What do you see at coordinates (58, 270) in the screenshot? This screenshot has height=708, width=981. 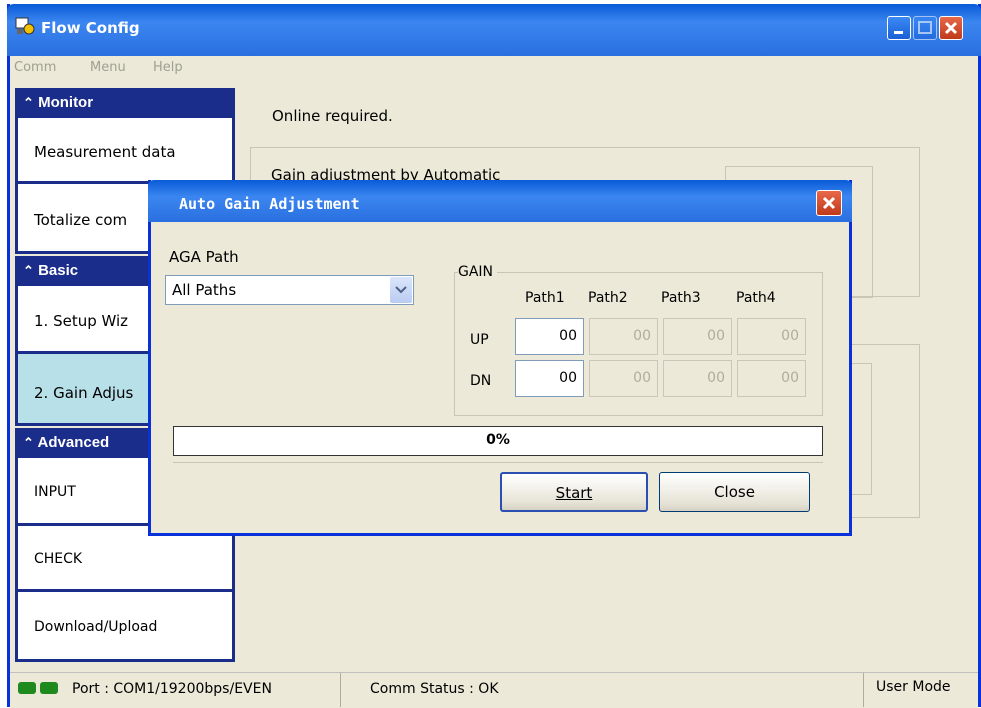 I see `section-title: Basic` at bounding box center [58, 270].